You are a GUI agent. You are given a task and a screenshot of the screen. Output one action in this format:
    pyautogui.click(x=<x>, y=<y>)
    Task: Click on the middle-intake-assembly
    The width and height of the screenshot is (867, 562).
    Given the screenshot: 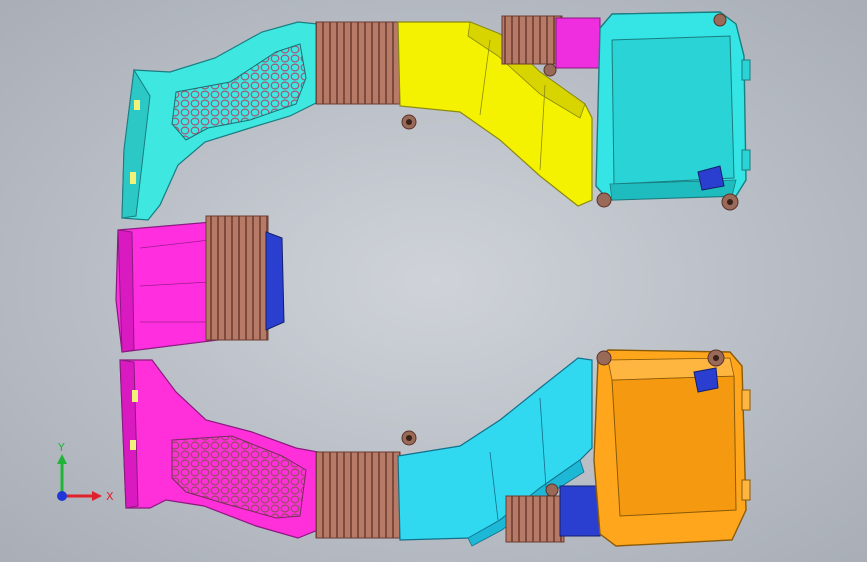 What is the action you would take?
    pyautogui.click(x=200, y=284)
    